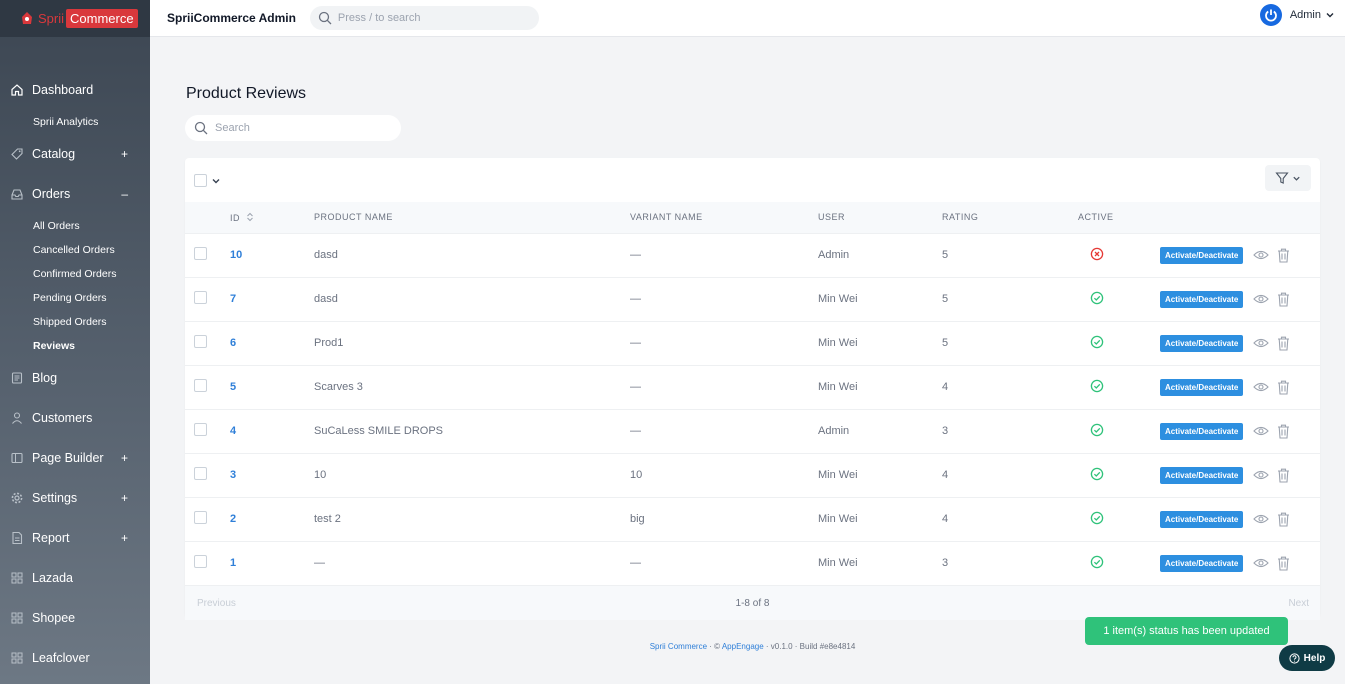 The width and height of the screenshot is (1345, 684). Describe the element at coordinates (75, 194) in the screenshot. I see `sidebar-item-orders: Orders –` at that location.